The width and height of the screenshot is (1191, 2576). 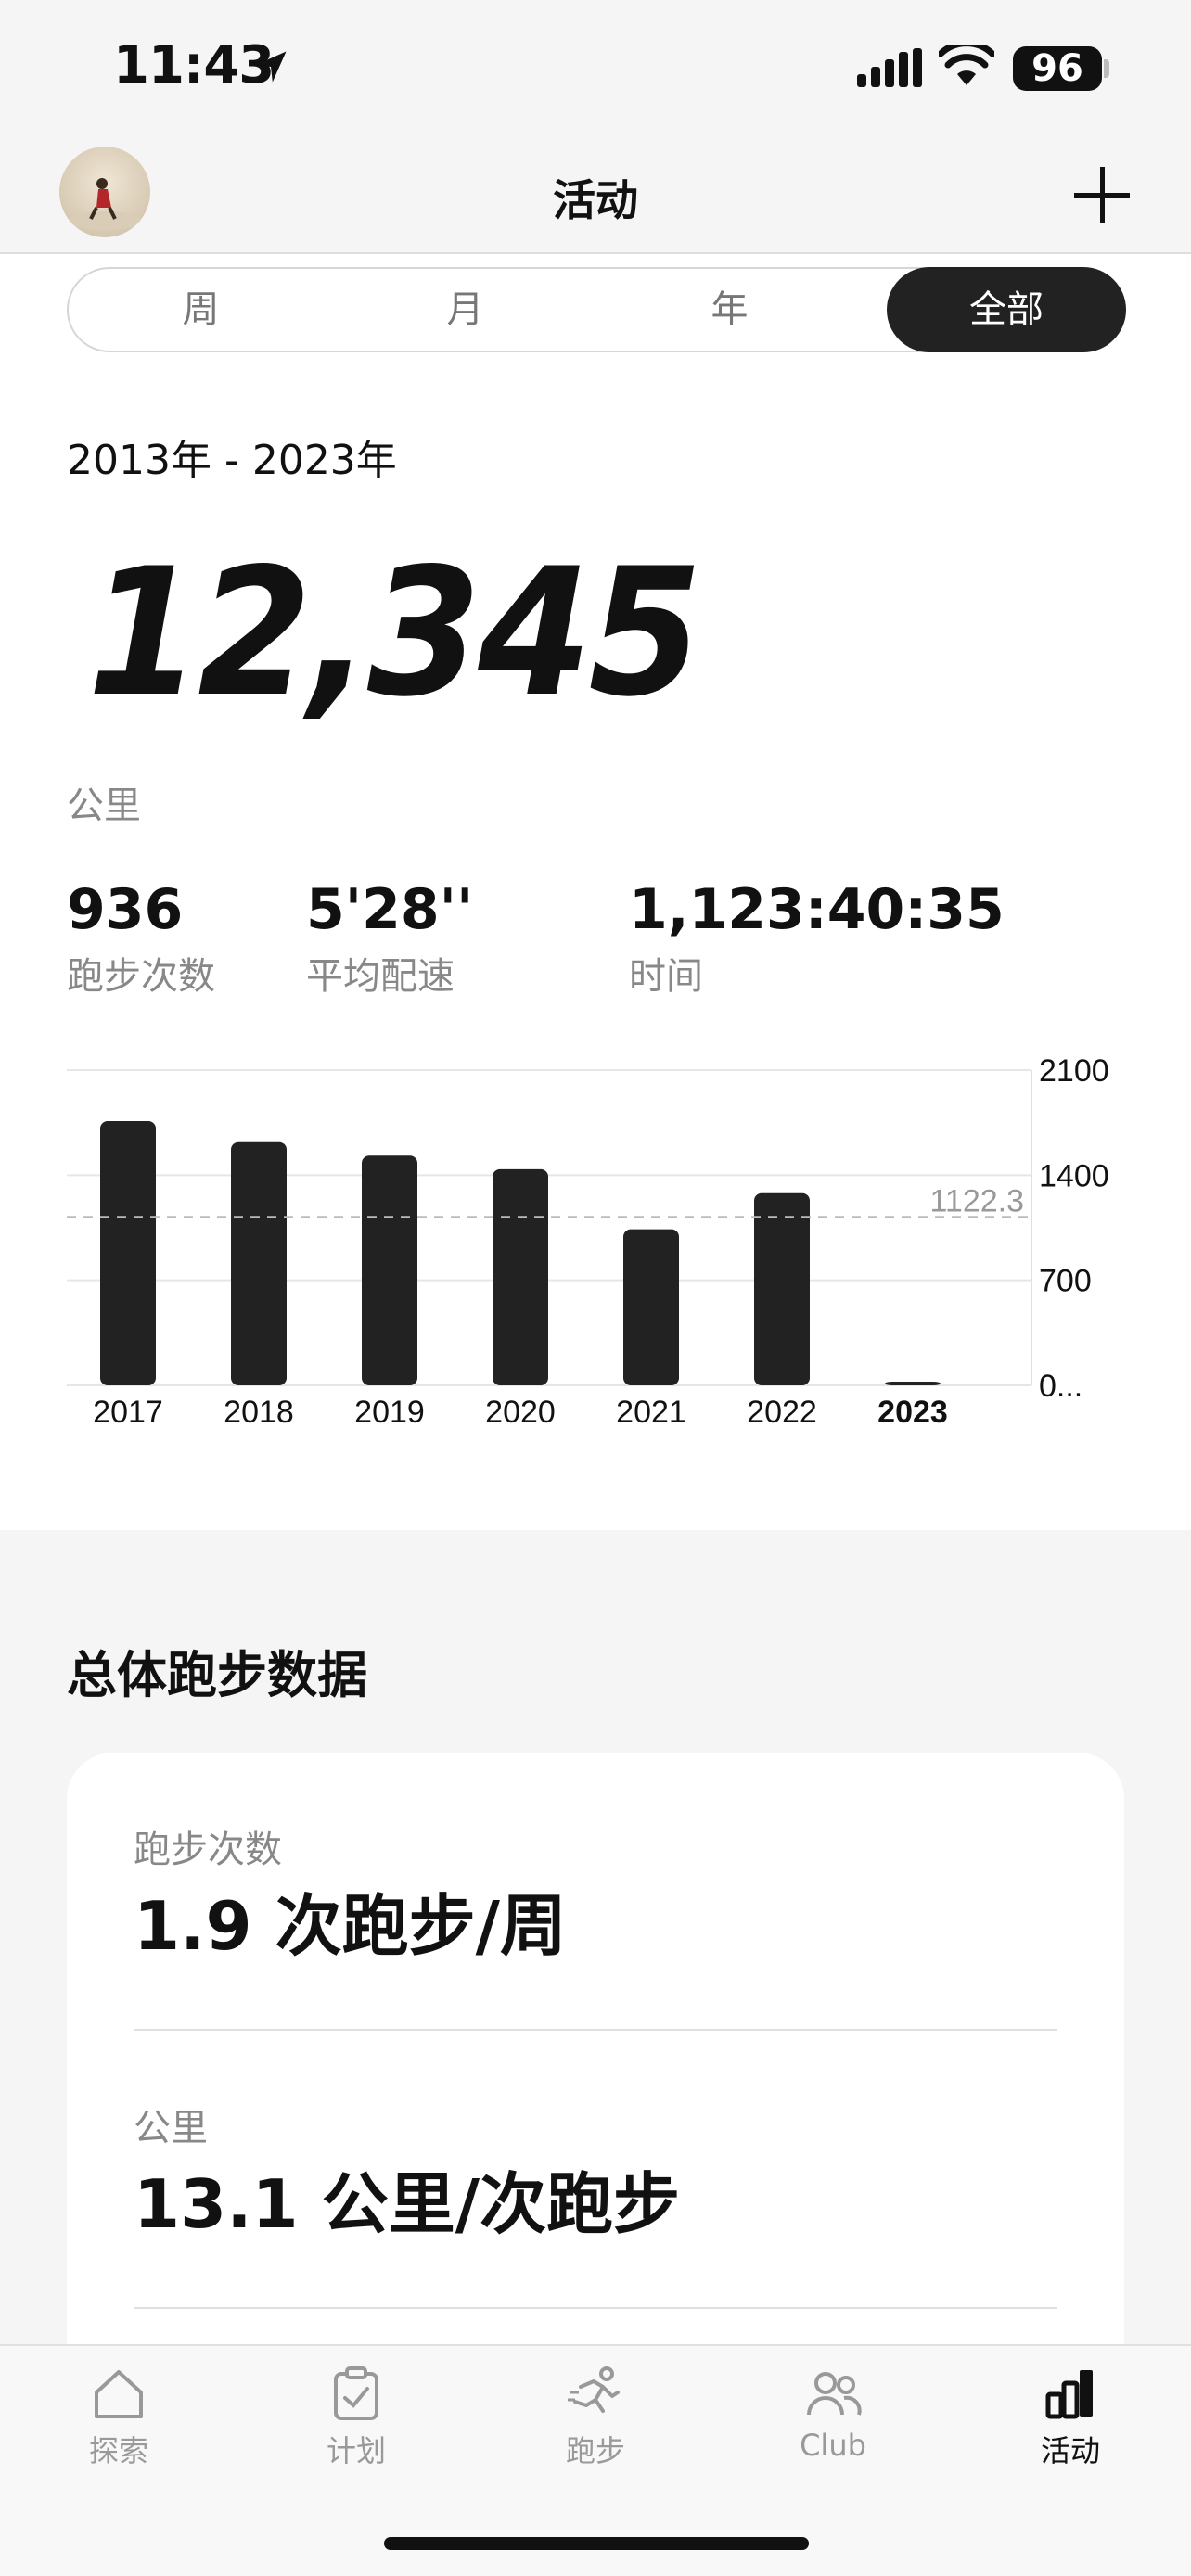 I want to click on y-tick-label: 2100, so click(x=1074, y=1071).